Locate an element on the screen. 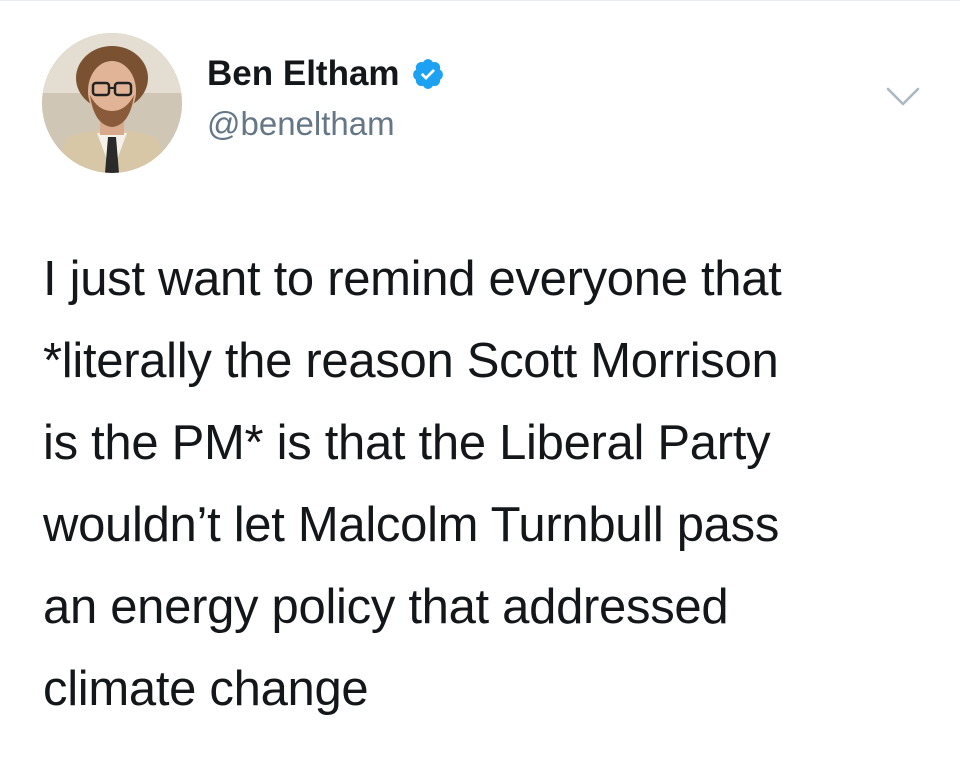  author-name-row: Ben Eltham is located at coordinates (326, 74).